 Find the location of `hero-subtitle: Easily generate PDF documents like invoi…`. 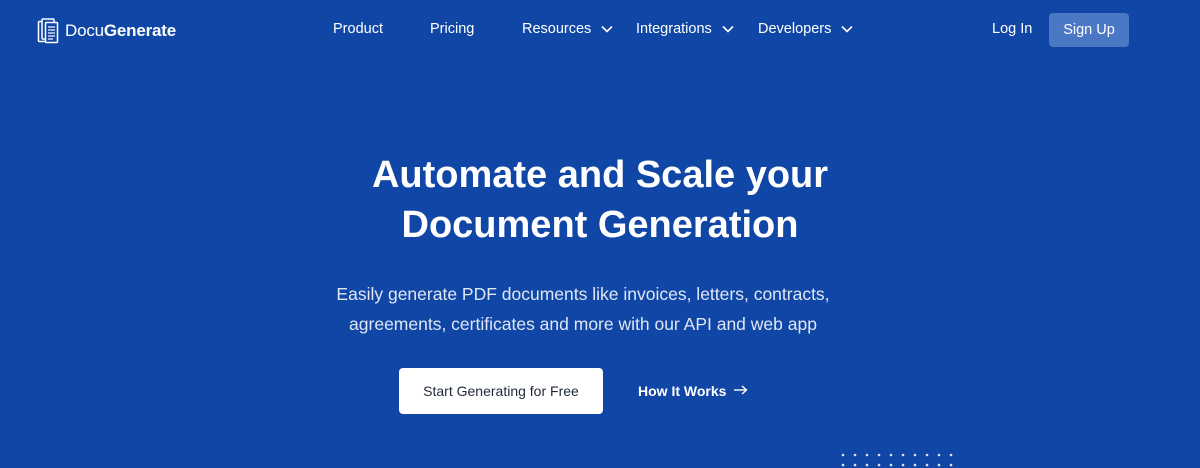

hero-subtitle: Easily generate PDF documents like invoi… is located at coordinates (583, 309).